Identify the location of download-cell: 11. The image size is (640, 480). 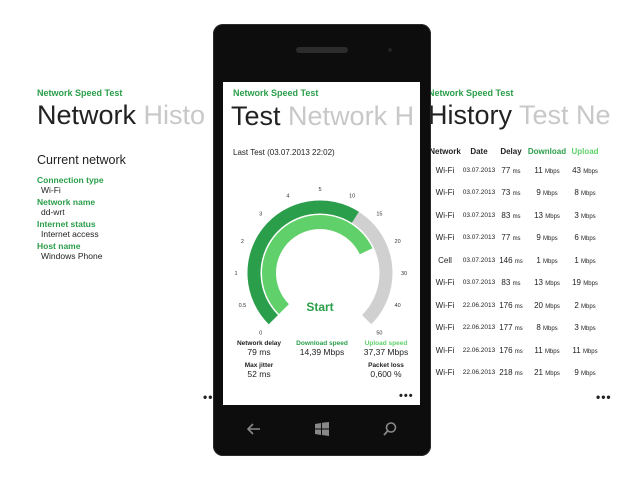
(538, 350).